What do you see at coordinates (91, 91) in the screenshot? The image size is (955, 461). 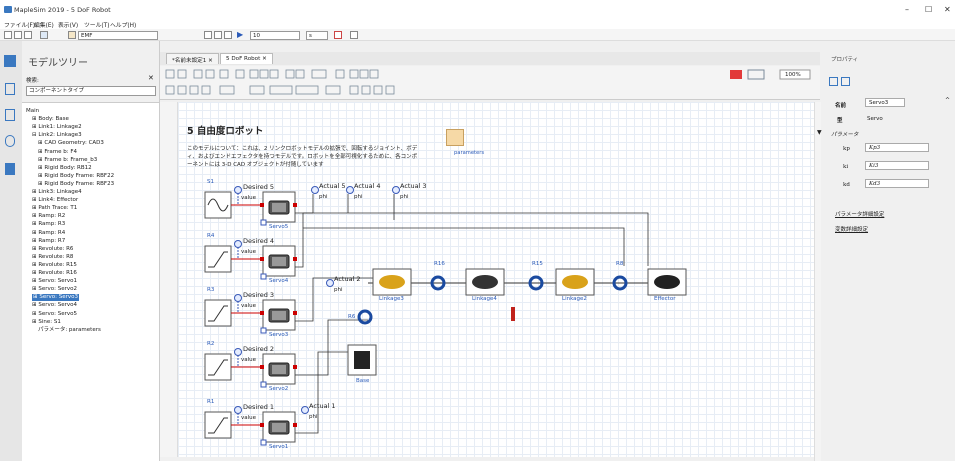 I see `filter-select: コンポーネントタイプ` at bounding box center [91, 91].